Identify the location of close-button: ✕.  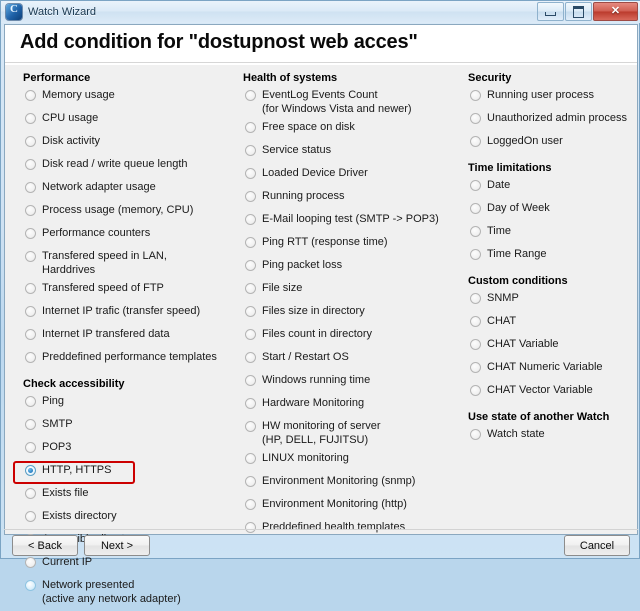
(615, 11).